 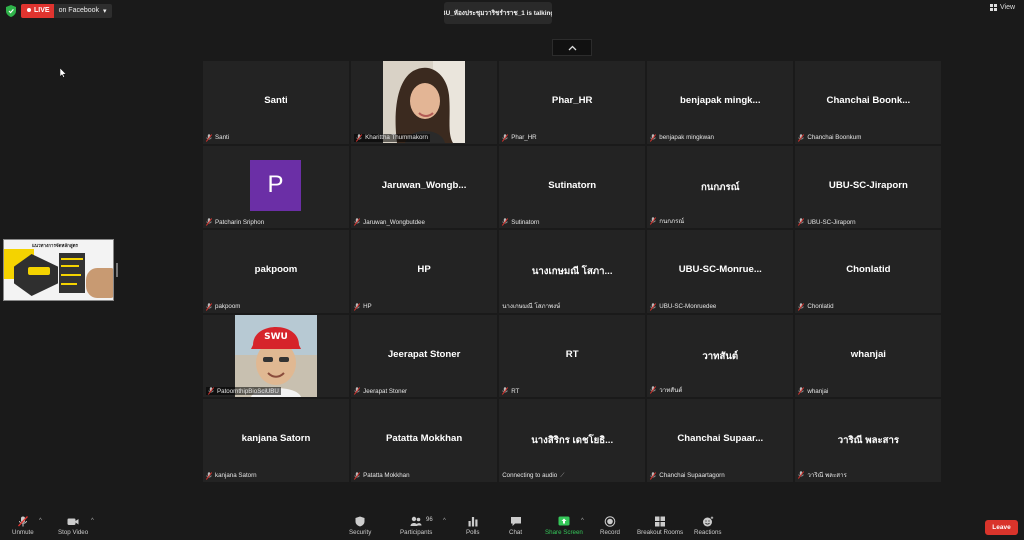 What do you see at coordinates (424, 102) in the screenshot?
I see `participant-tile: Kharittha Thummakorn` at bounding box center [424, 102].